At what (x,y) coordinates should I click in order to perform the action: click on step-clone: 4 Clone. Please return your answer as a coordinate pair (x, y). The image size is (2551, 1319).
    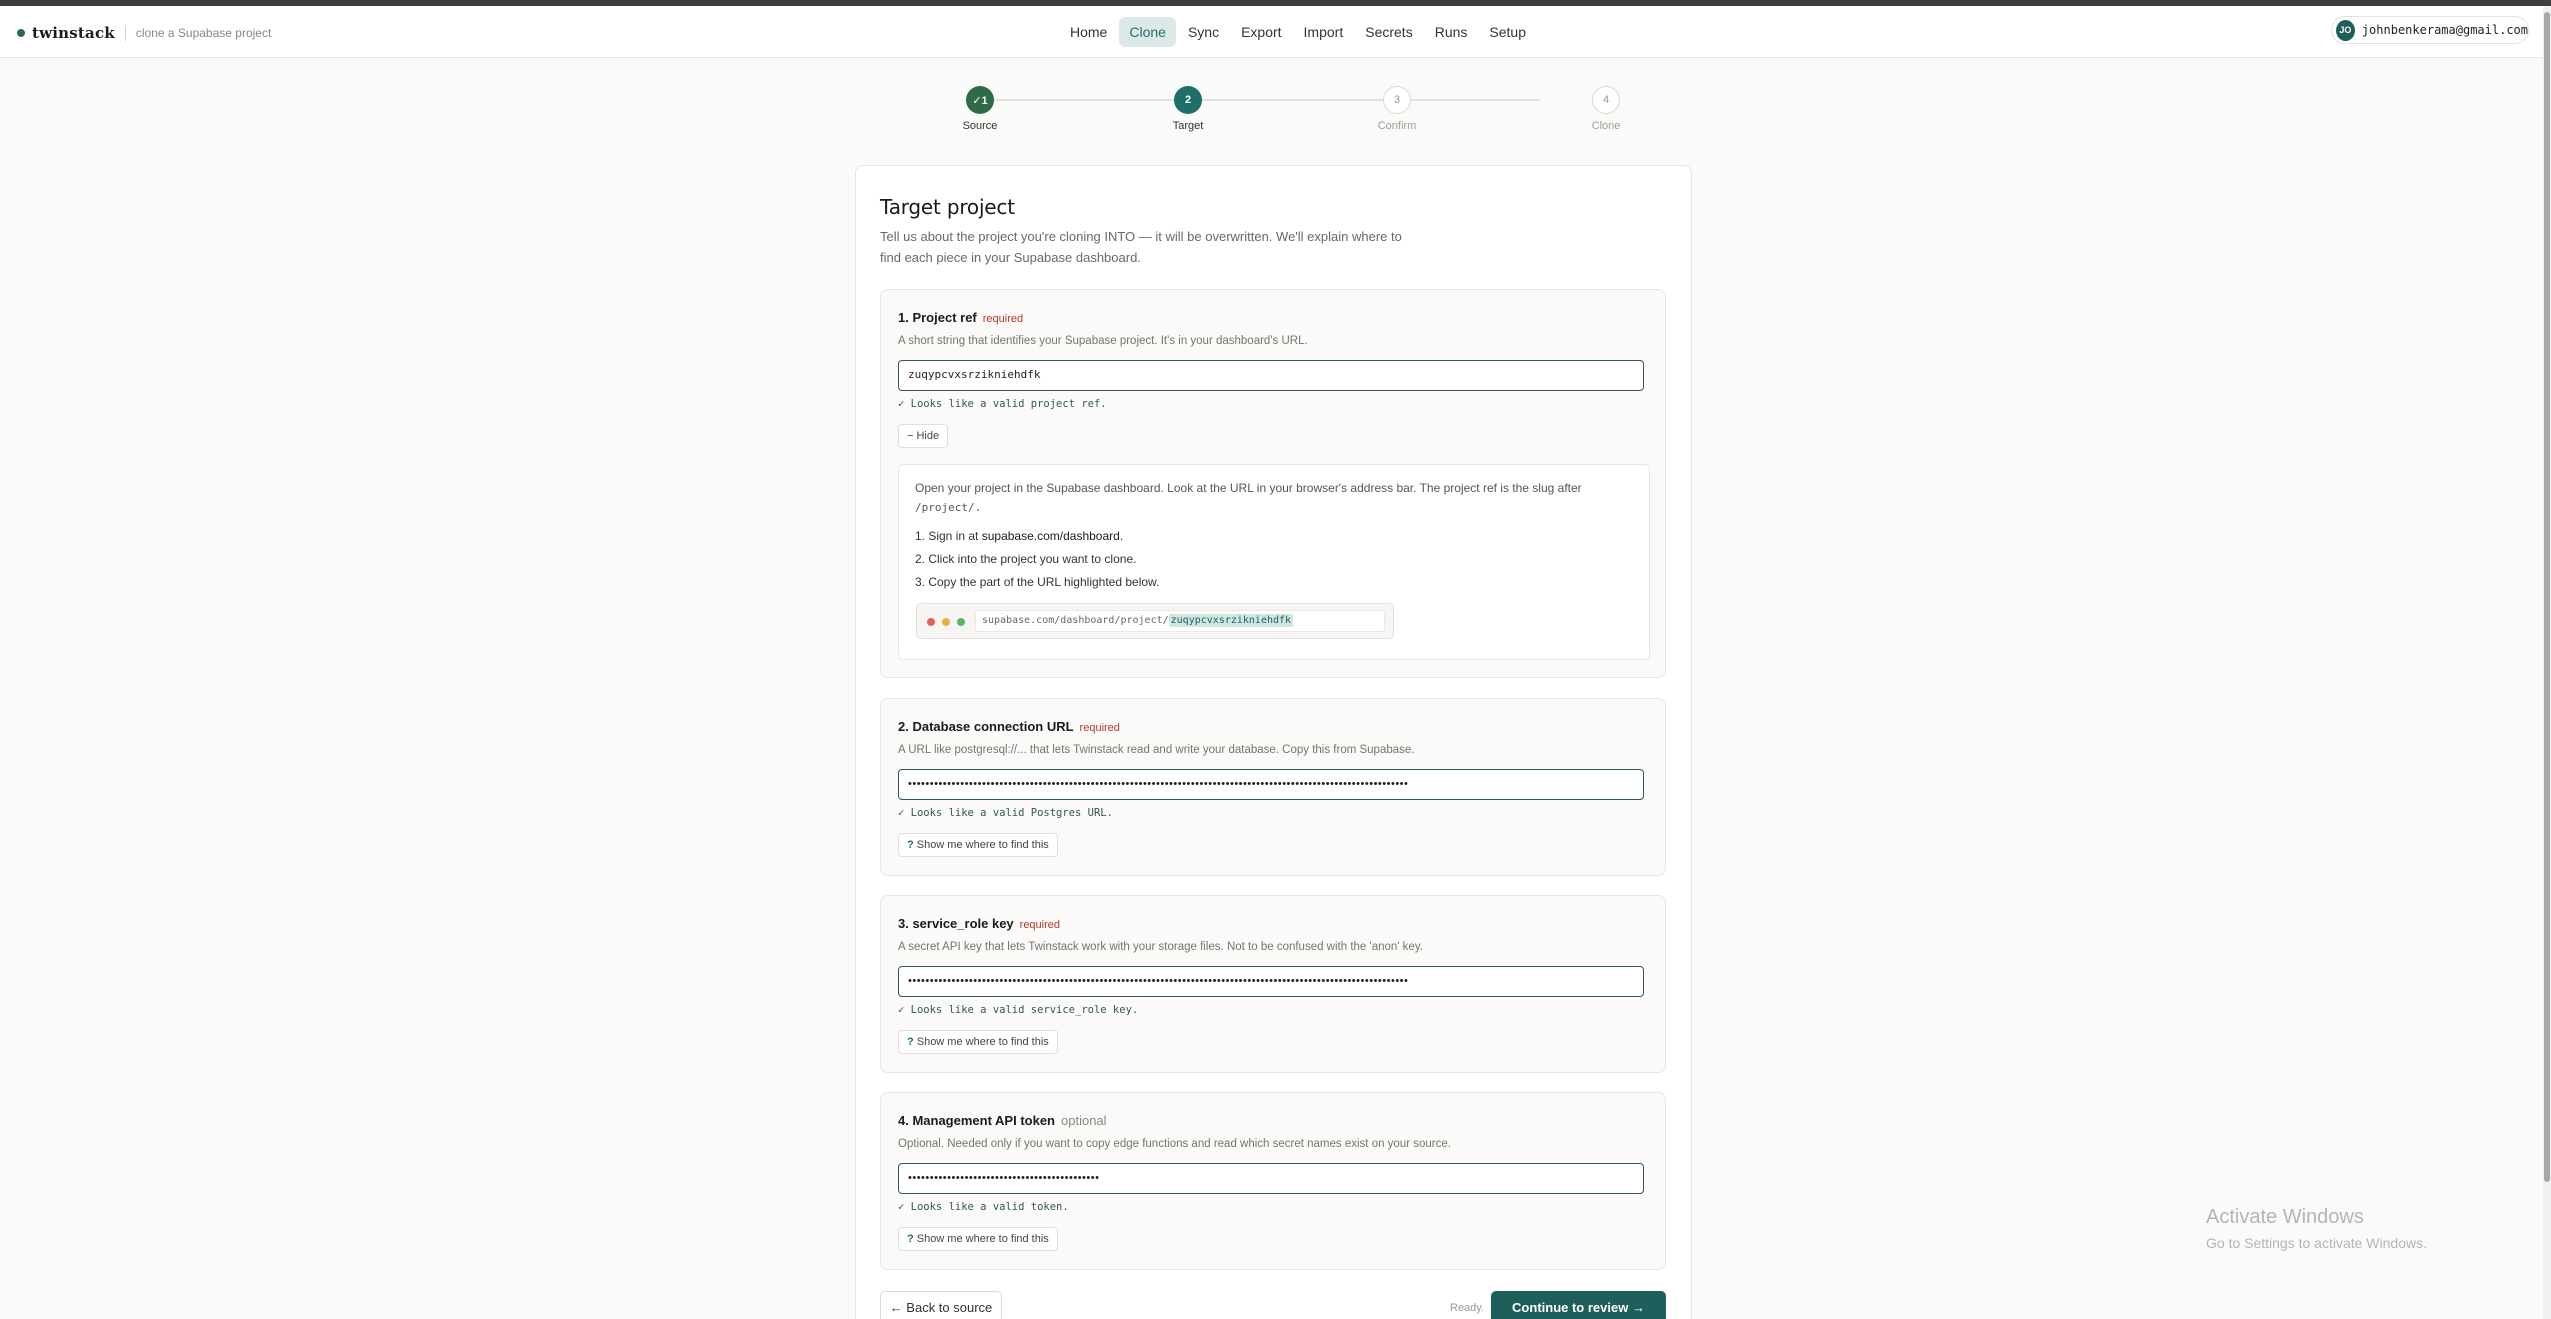
    Looking at the image, I should click on (1606, 109).